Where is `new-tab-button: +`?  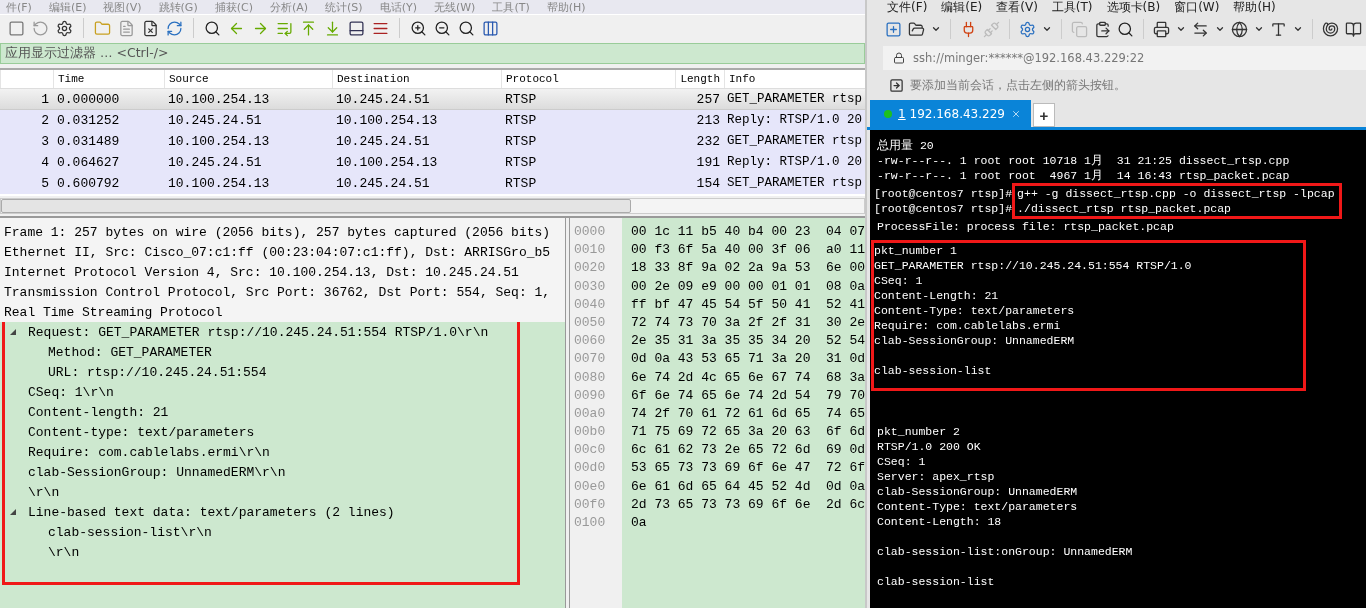 new-tab-button: + is located at coordinates (1043, 115).